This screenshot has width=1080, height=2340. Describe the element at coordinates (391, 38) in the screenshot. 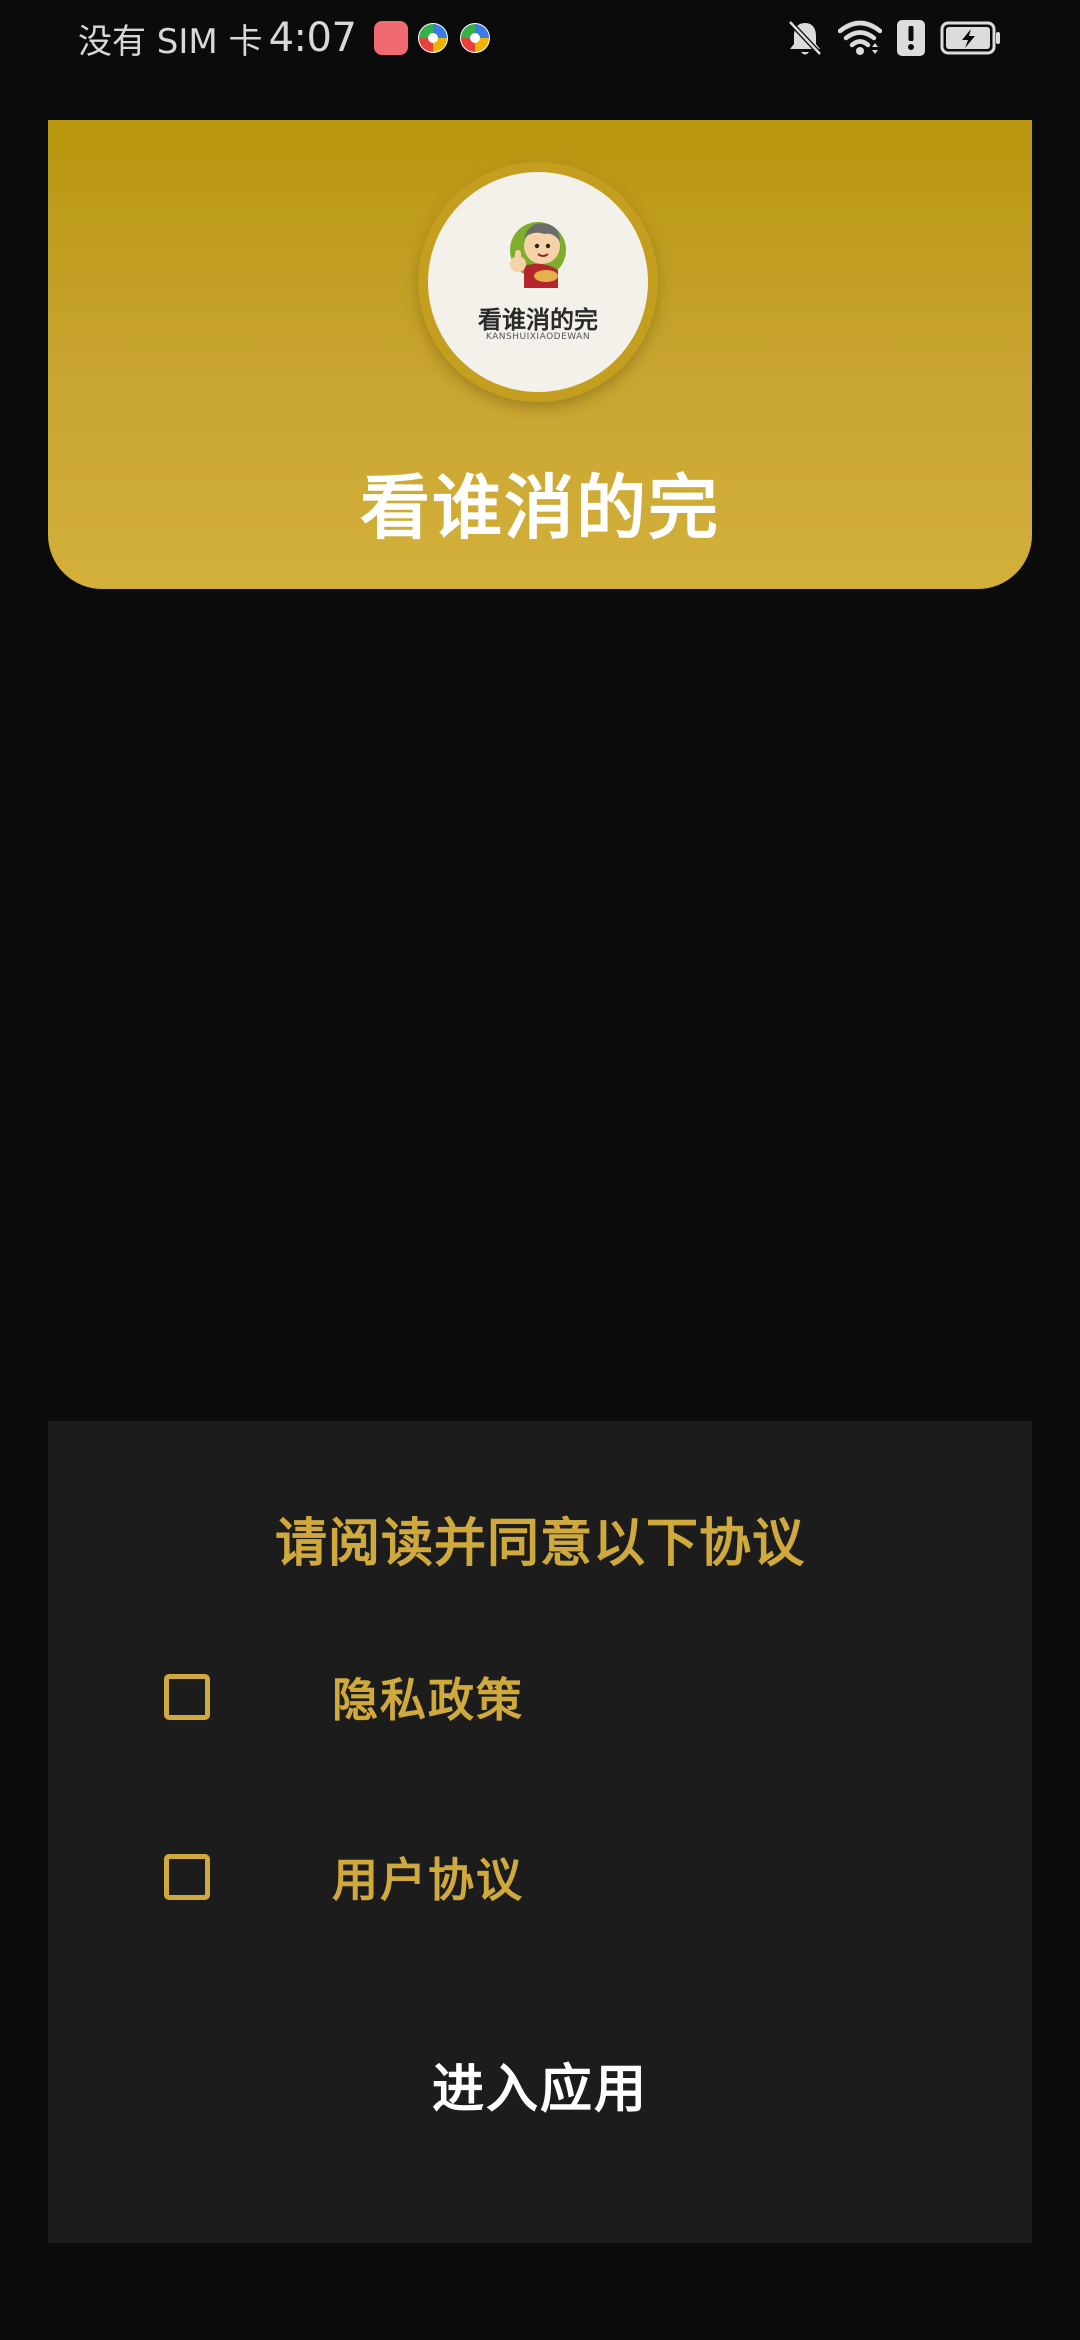

I see `huawei-appgallery-icon` at that location.